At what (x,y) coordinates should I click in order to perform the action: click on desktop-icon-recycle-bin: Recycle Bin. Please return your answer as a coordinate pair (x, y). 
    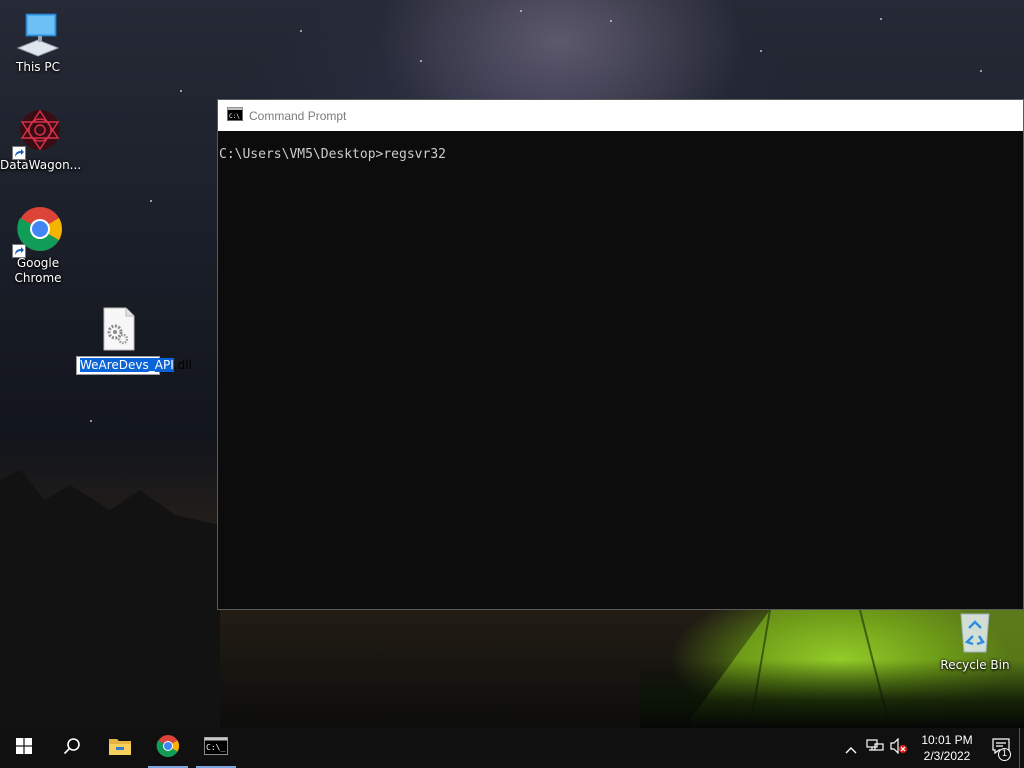
    Looking at the image, I should click on (975, 640).